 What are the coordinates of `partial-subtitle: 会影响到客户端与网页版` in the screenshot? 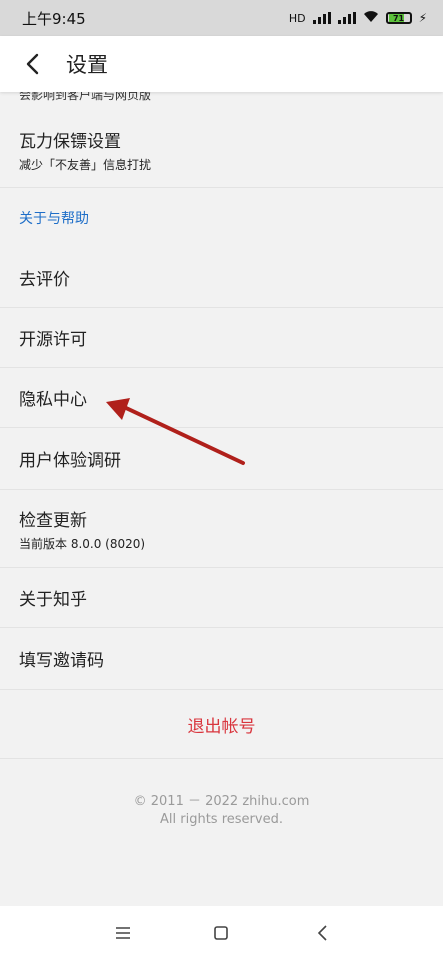 It's located at (85, 97).